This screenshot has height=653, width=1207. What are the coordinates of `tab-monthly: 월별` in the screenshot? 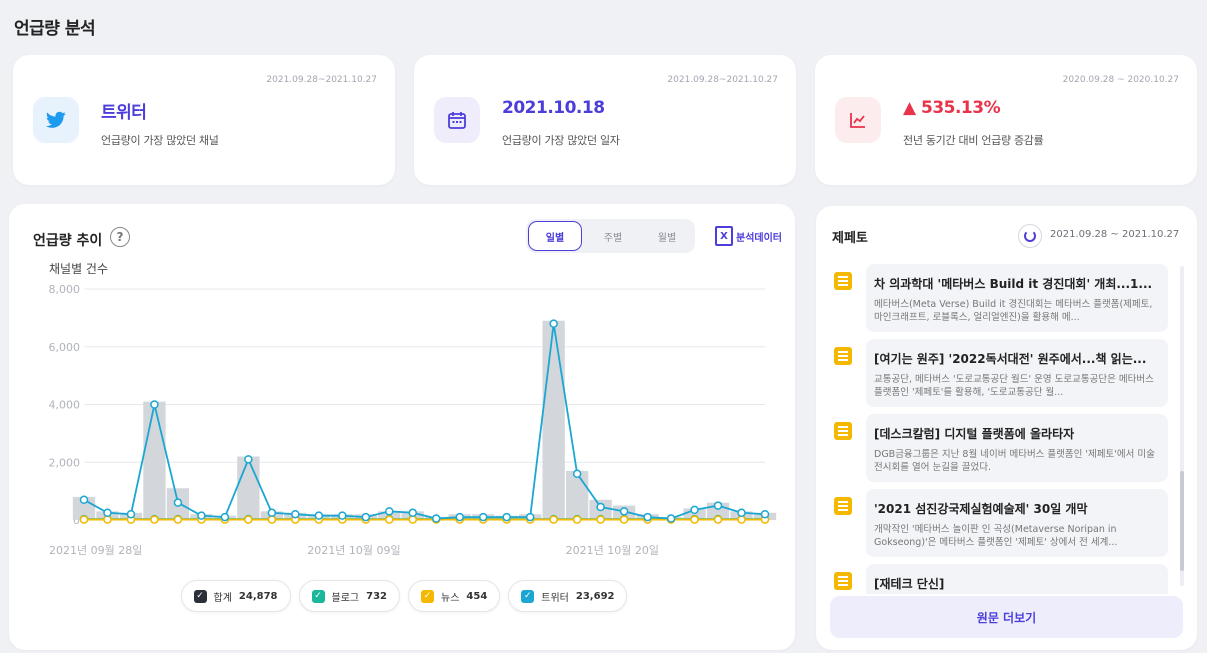 It's located at (667, 236).